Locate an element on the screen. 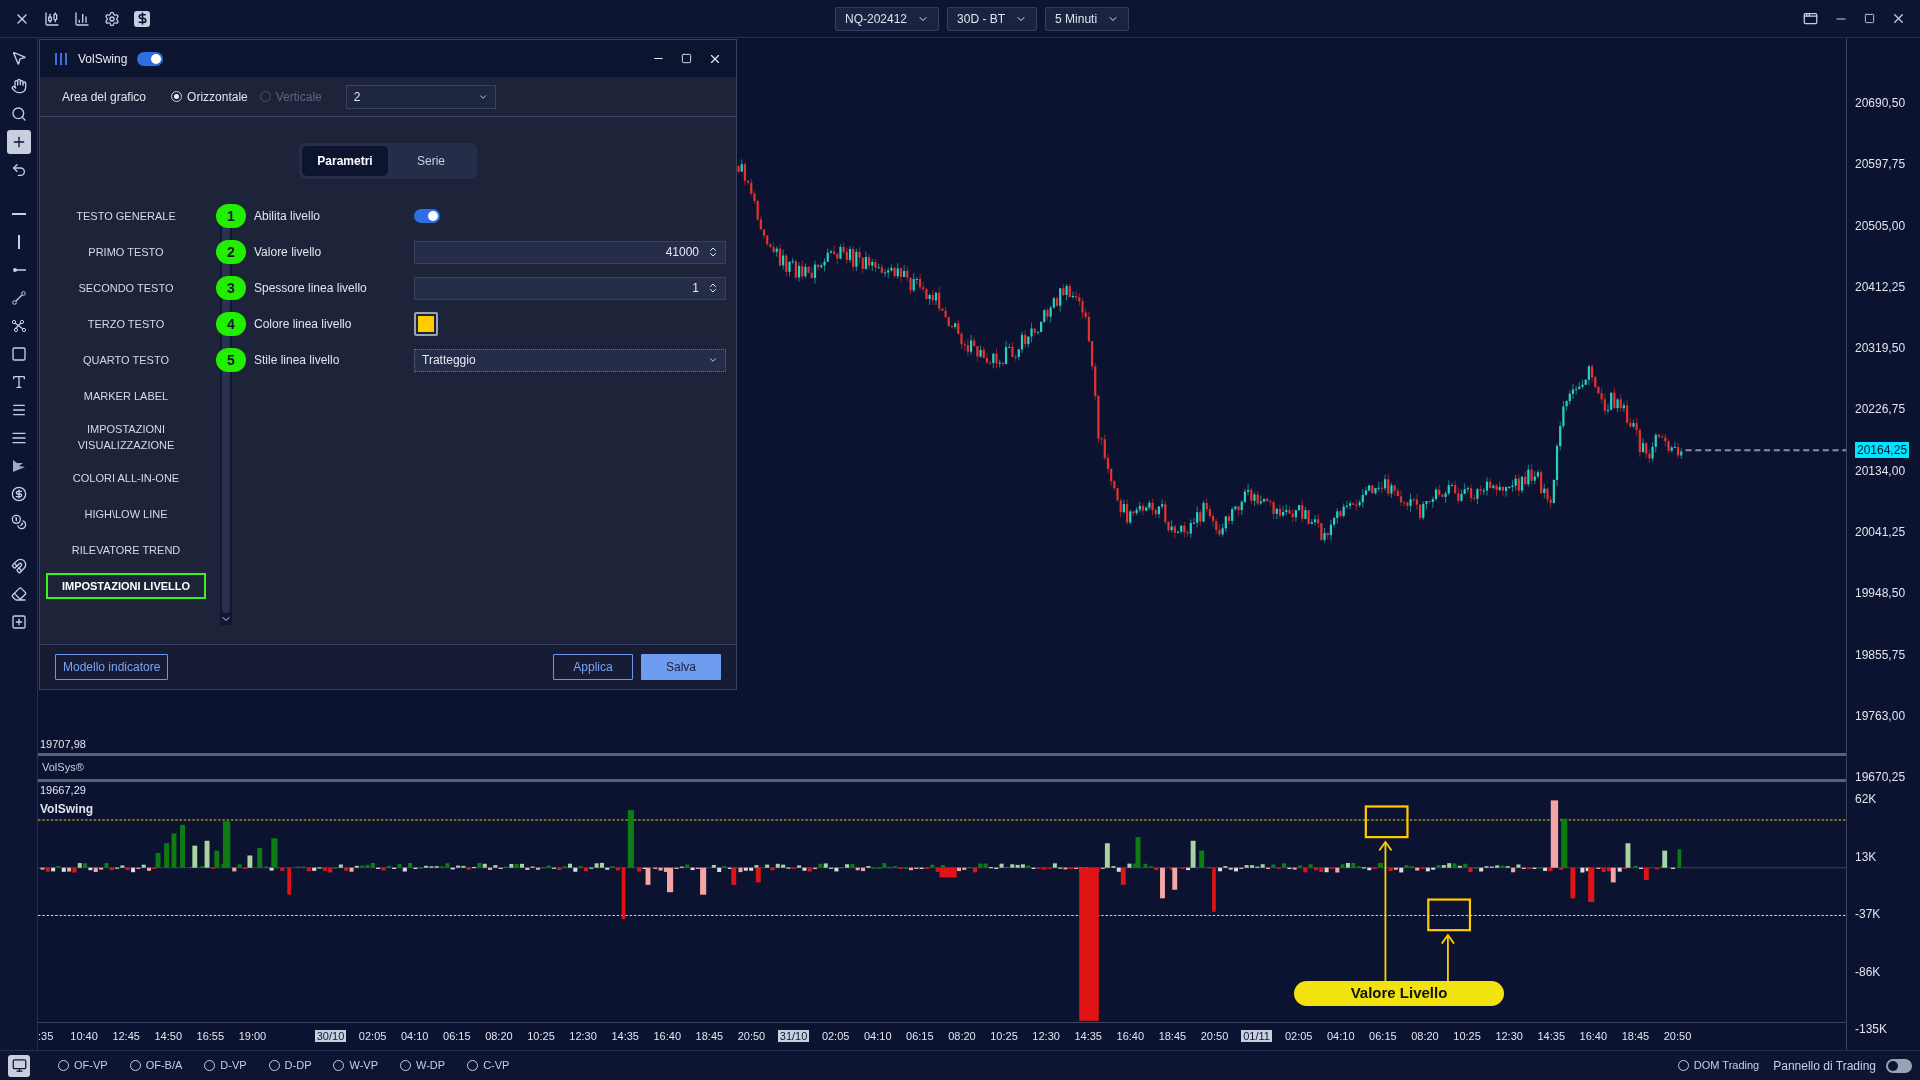 The width and height of the screenshot is (1920, 1080). parameter-label: Spessore linea livello is located at coordinates (310, 288).